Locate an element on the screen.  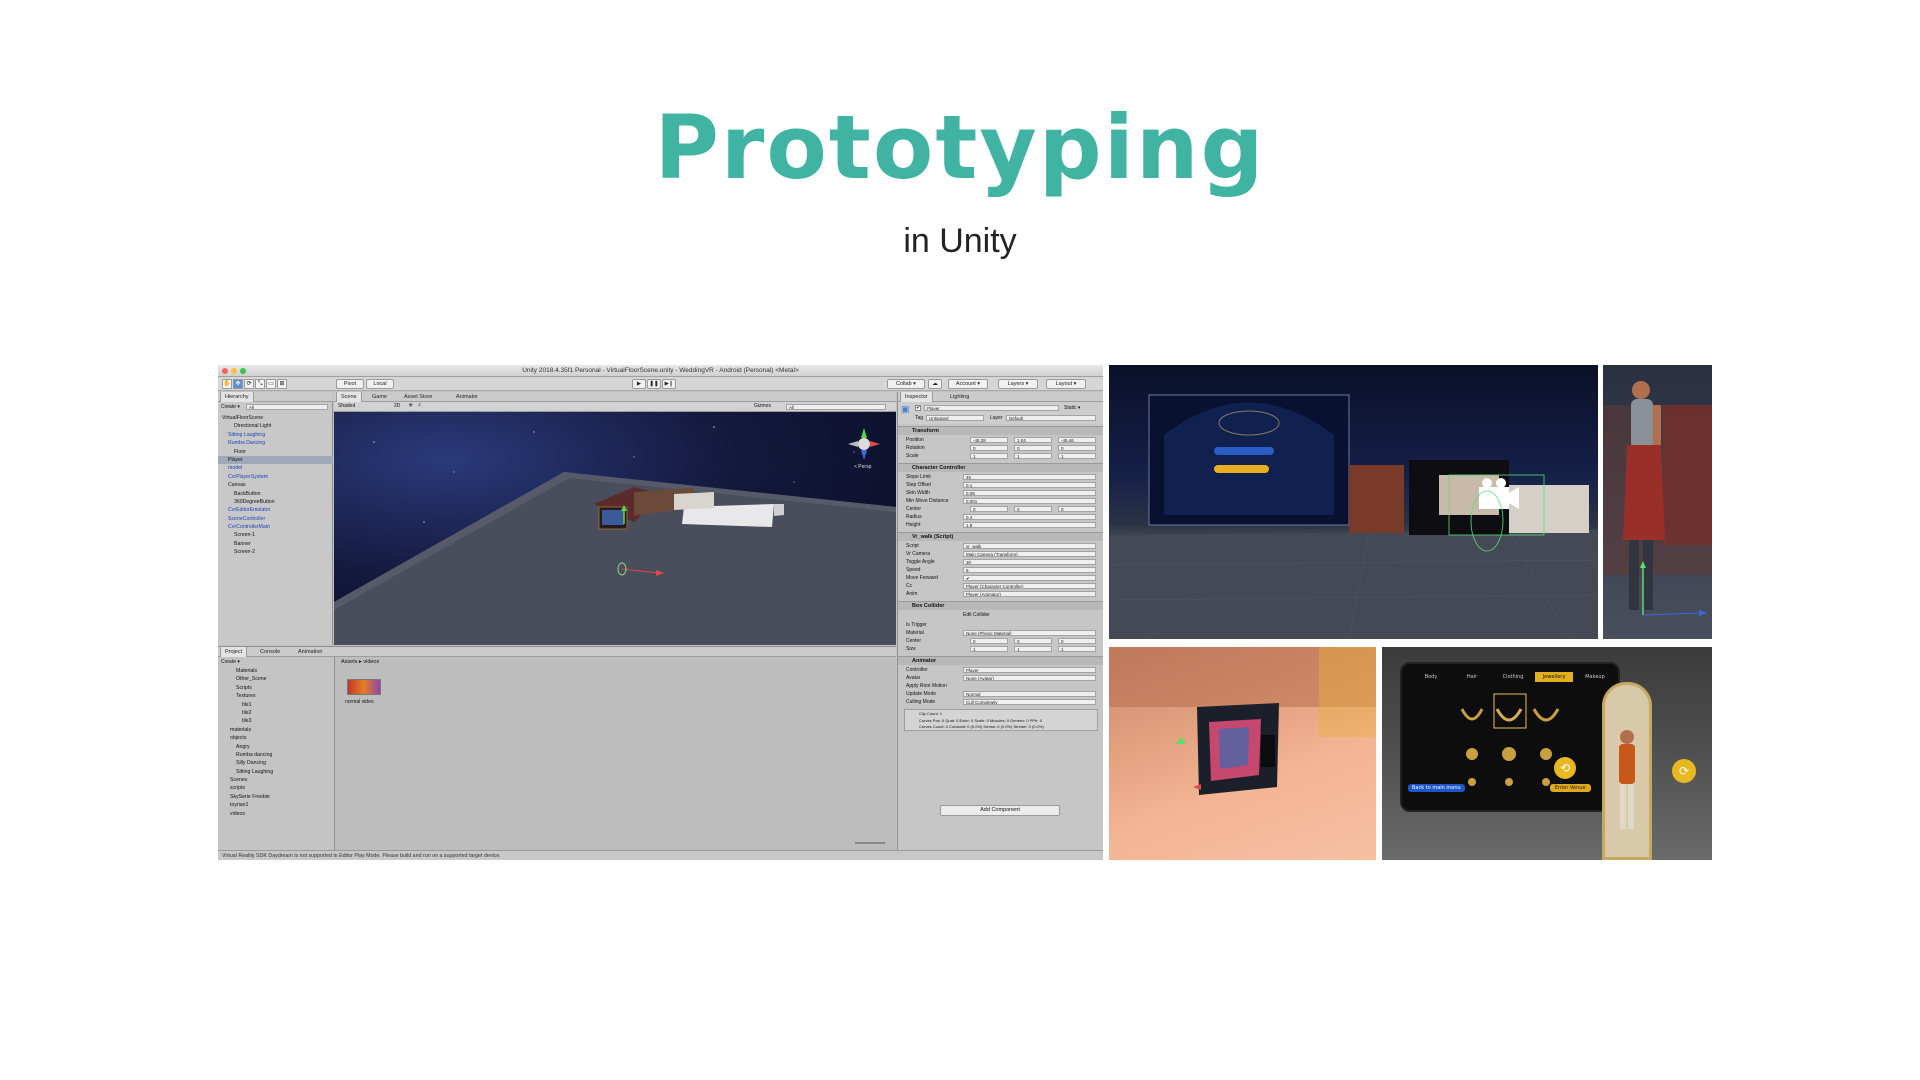
project-folder-item: tile2 is located at coordinates (275, 713).